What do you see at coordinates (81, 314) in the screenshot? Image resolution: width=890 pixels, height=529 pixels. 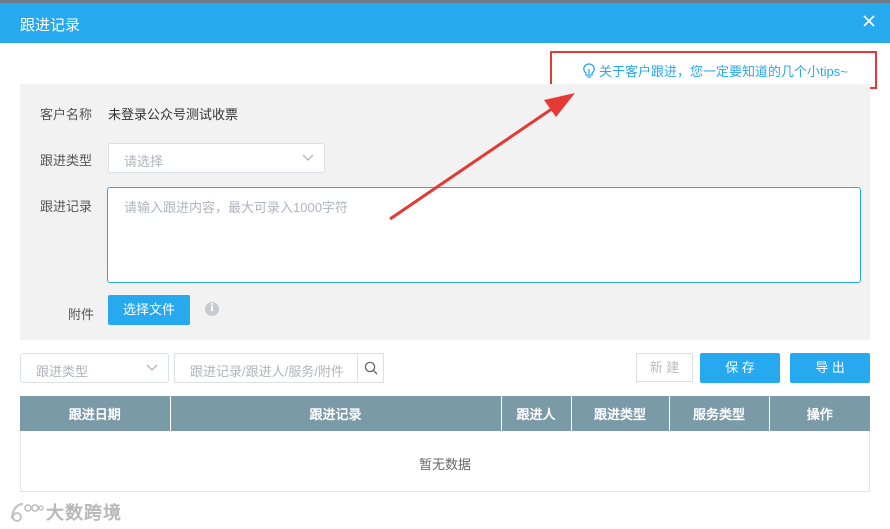 I see `attachment-label: 附件` at bounding box center [81, 314].